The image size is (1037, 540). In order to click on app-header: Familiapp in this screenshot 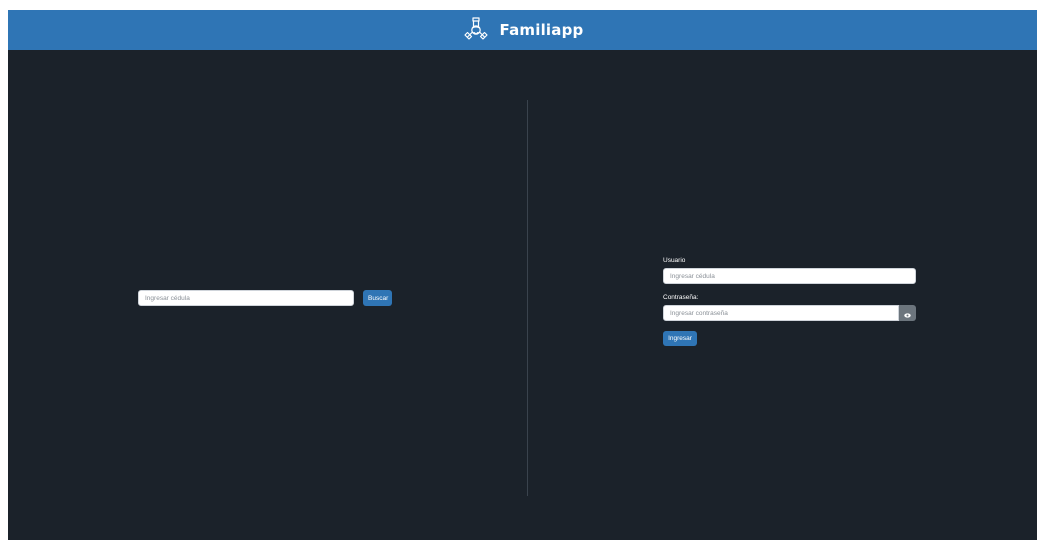, I will do `click(522, 30)`.